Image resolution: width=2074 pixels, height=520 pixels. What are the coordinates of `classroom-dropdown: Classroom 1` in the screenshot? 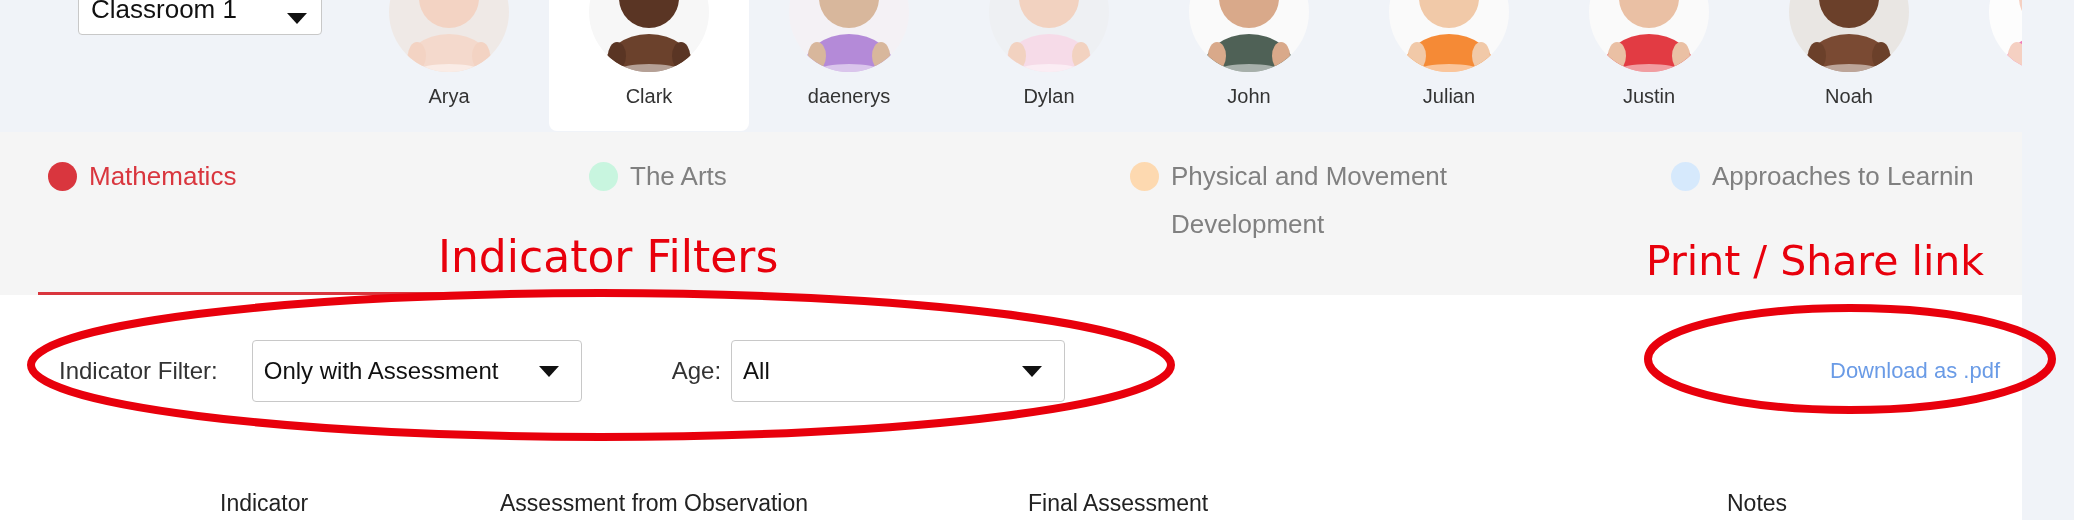 It's located at (200, 17).